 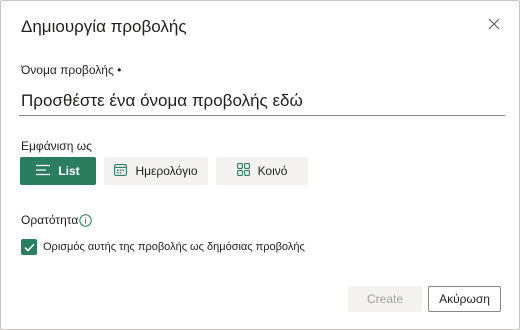 What do you see at coordinates (385, 299) in the screenshot?
I see `create-button: Create` at bounding box center [385, 299].